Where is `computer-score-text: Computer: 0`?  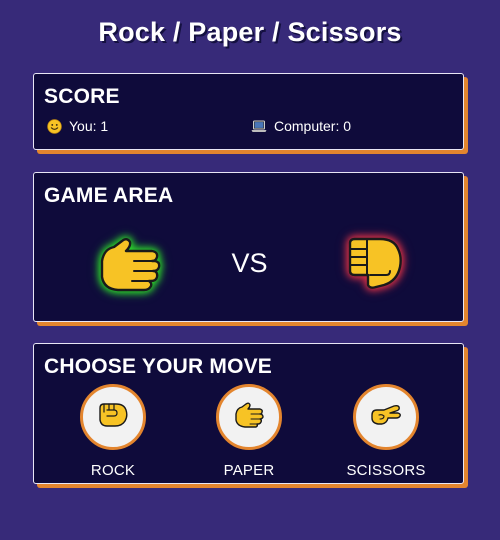 computer-score-text: Computer: 0 is located at coordinates (313, 126).